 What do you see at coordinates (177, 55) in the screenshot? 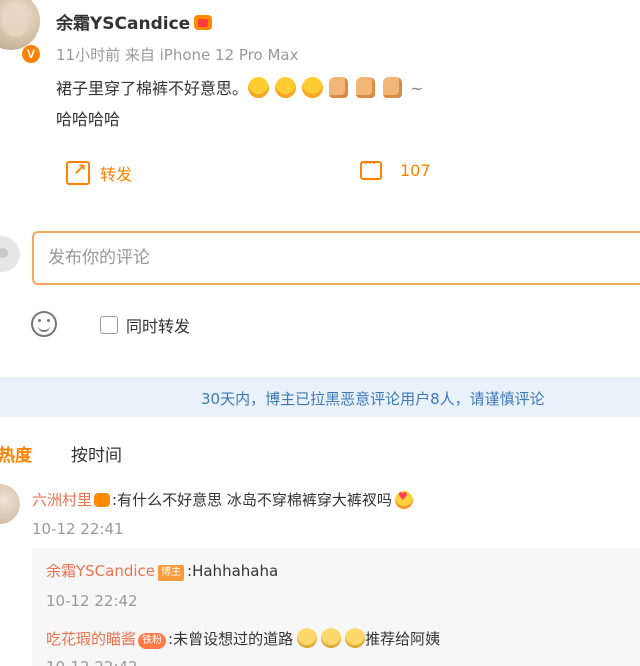
I see `post-meta: 11小时前 来自 iPhone 12 Pro Max` at bounding box center [177, 55].